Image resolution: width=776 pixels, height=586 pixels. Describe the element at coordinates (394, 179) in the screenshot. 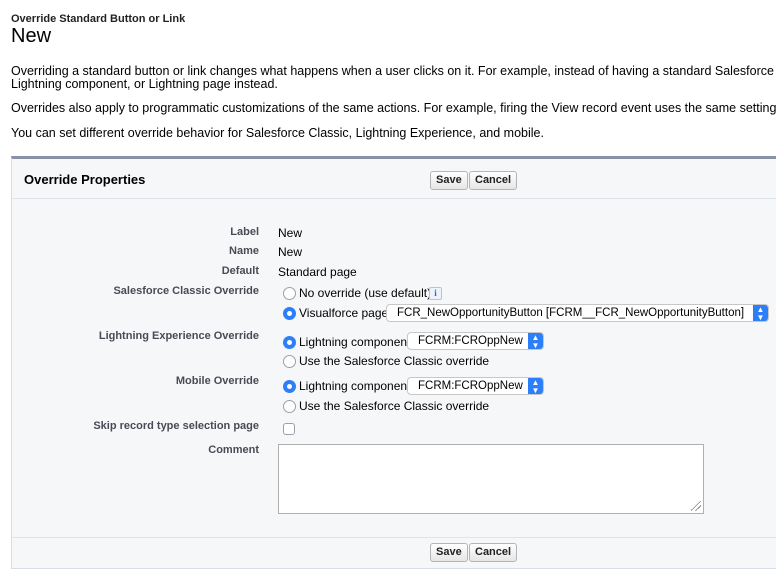

I see `panel-header: Override Properties Save Cancel` at that location.